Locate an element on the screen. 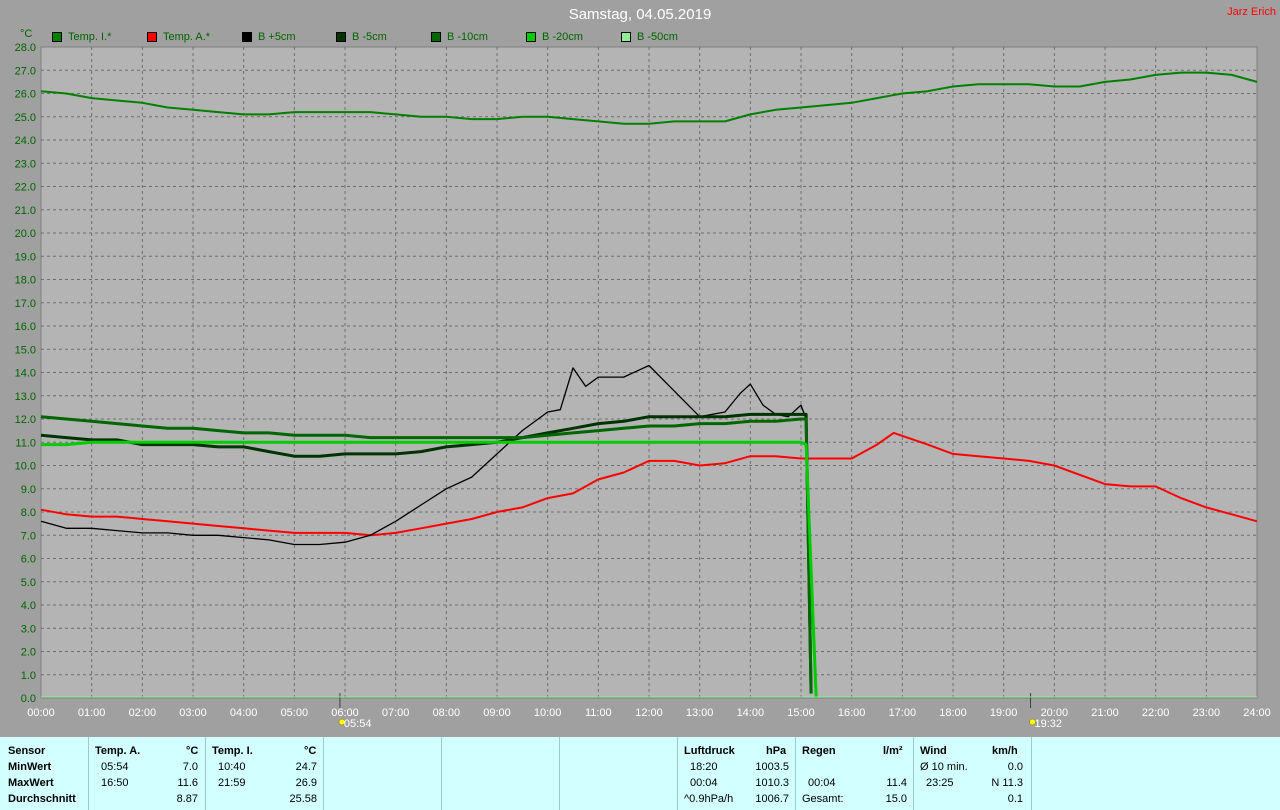  x-tick-label: 22:00 is located at coordinates (1156, 713).